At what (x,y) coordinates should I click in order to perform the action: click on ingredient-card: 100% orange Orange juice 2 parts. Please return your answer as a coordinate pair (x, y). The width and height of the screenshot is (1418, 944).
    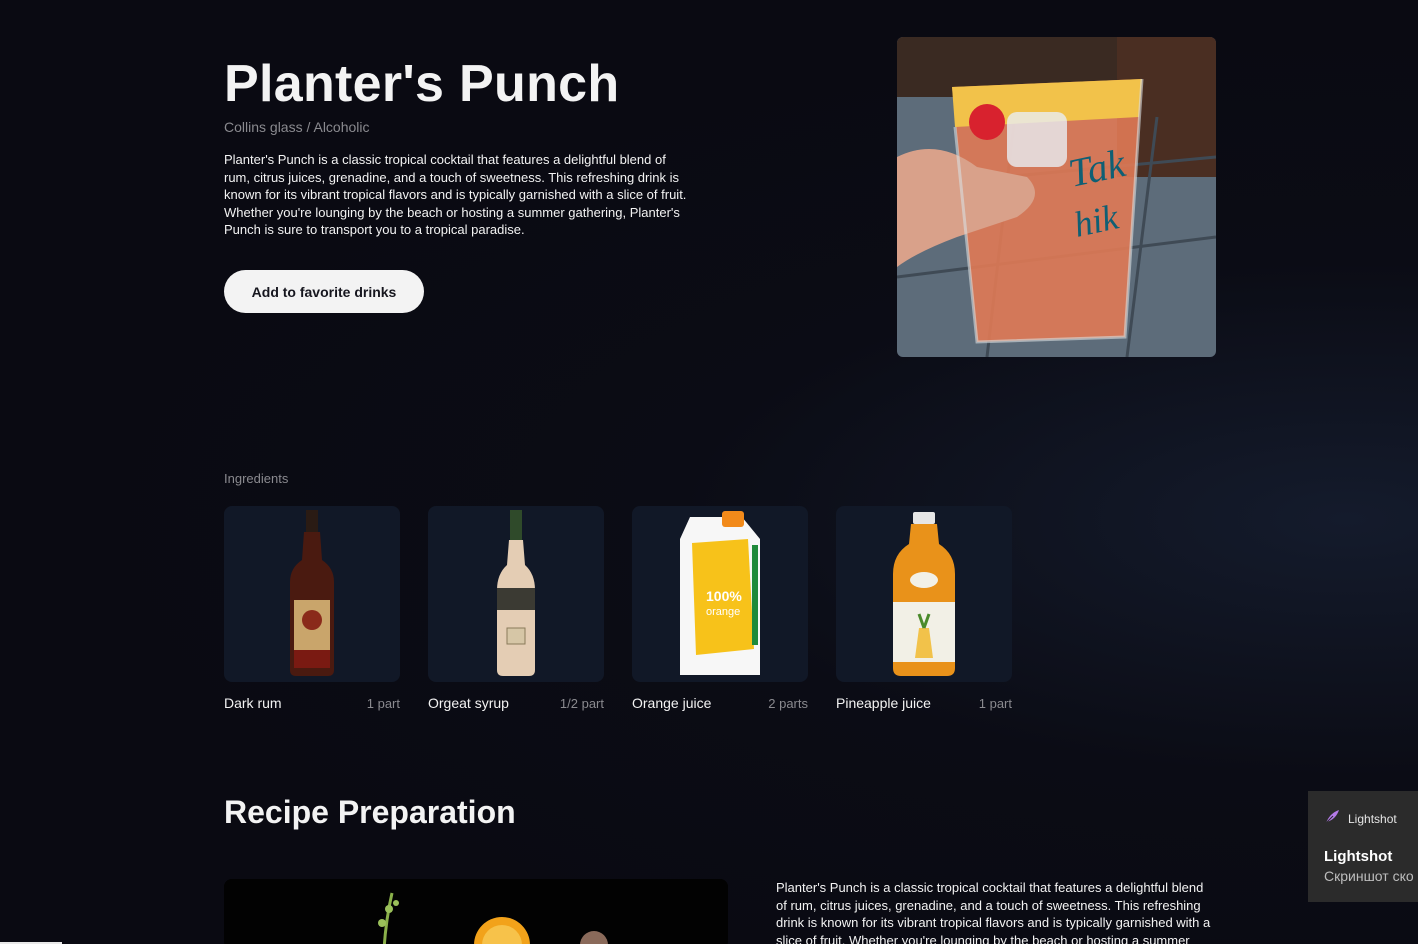
    Looking at the image, I should click on (720, 608).